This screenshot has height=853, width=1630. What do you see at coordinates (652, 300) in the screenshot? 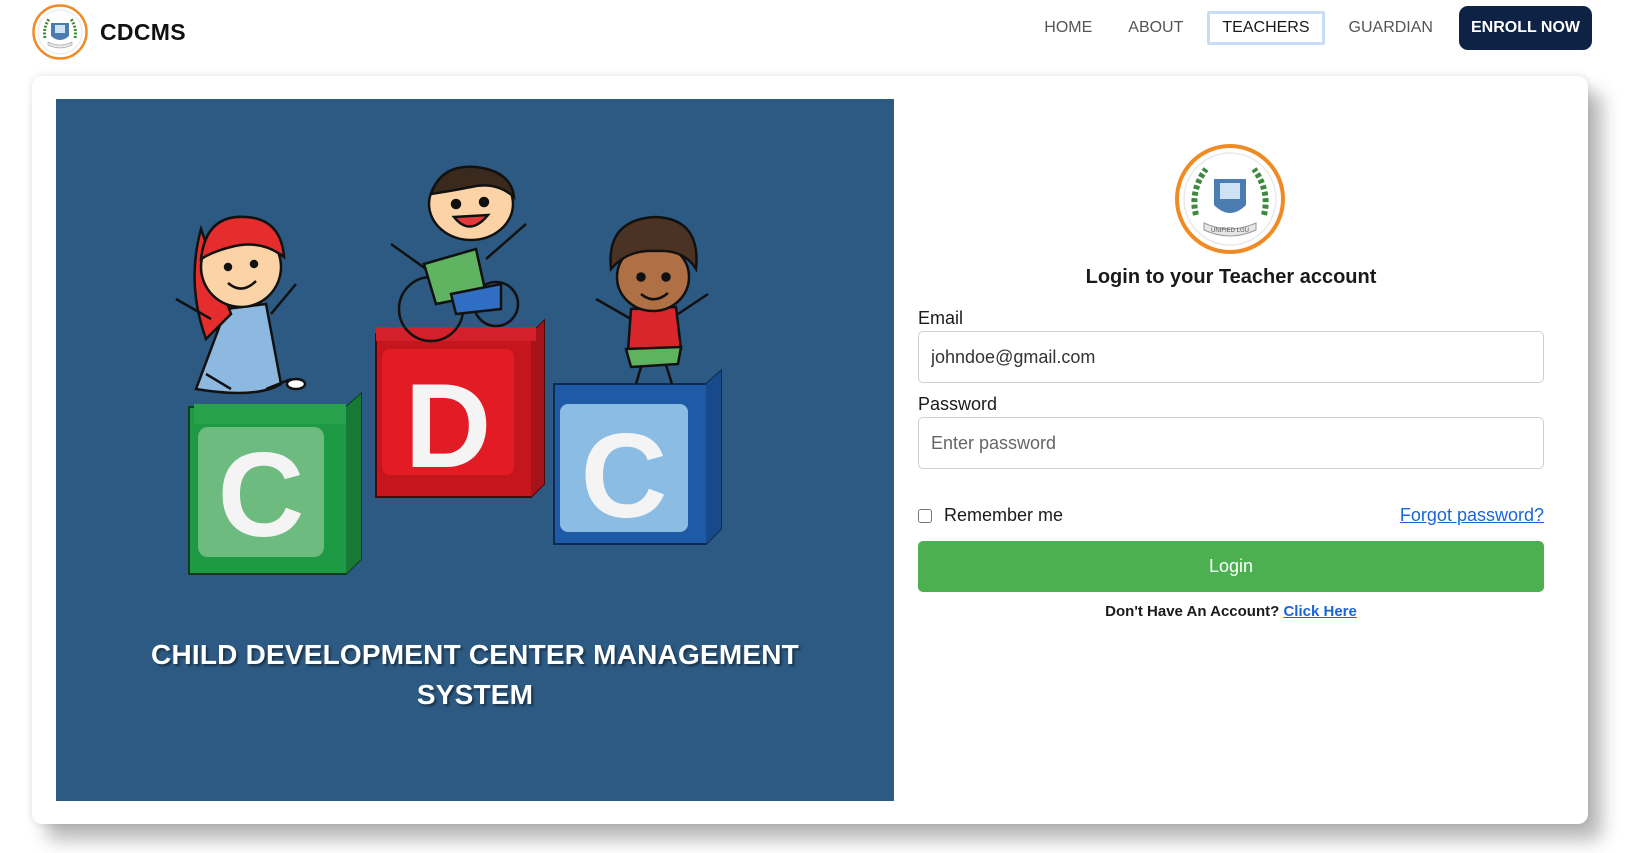
I see `curly-boy-figure` at bounding box center [652, 300].